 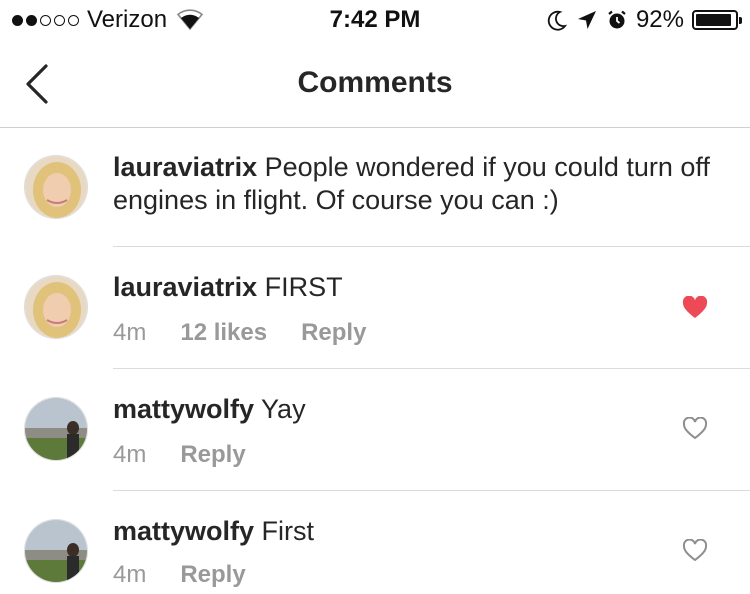 I want to click on comment-meta: 4m 12 likes Reply, so click(x=239, y=333).